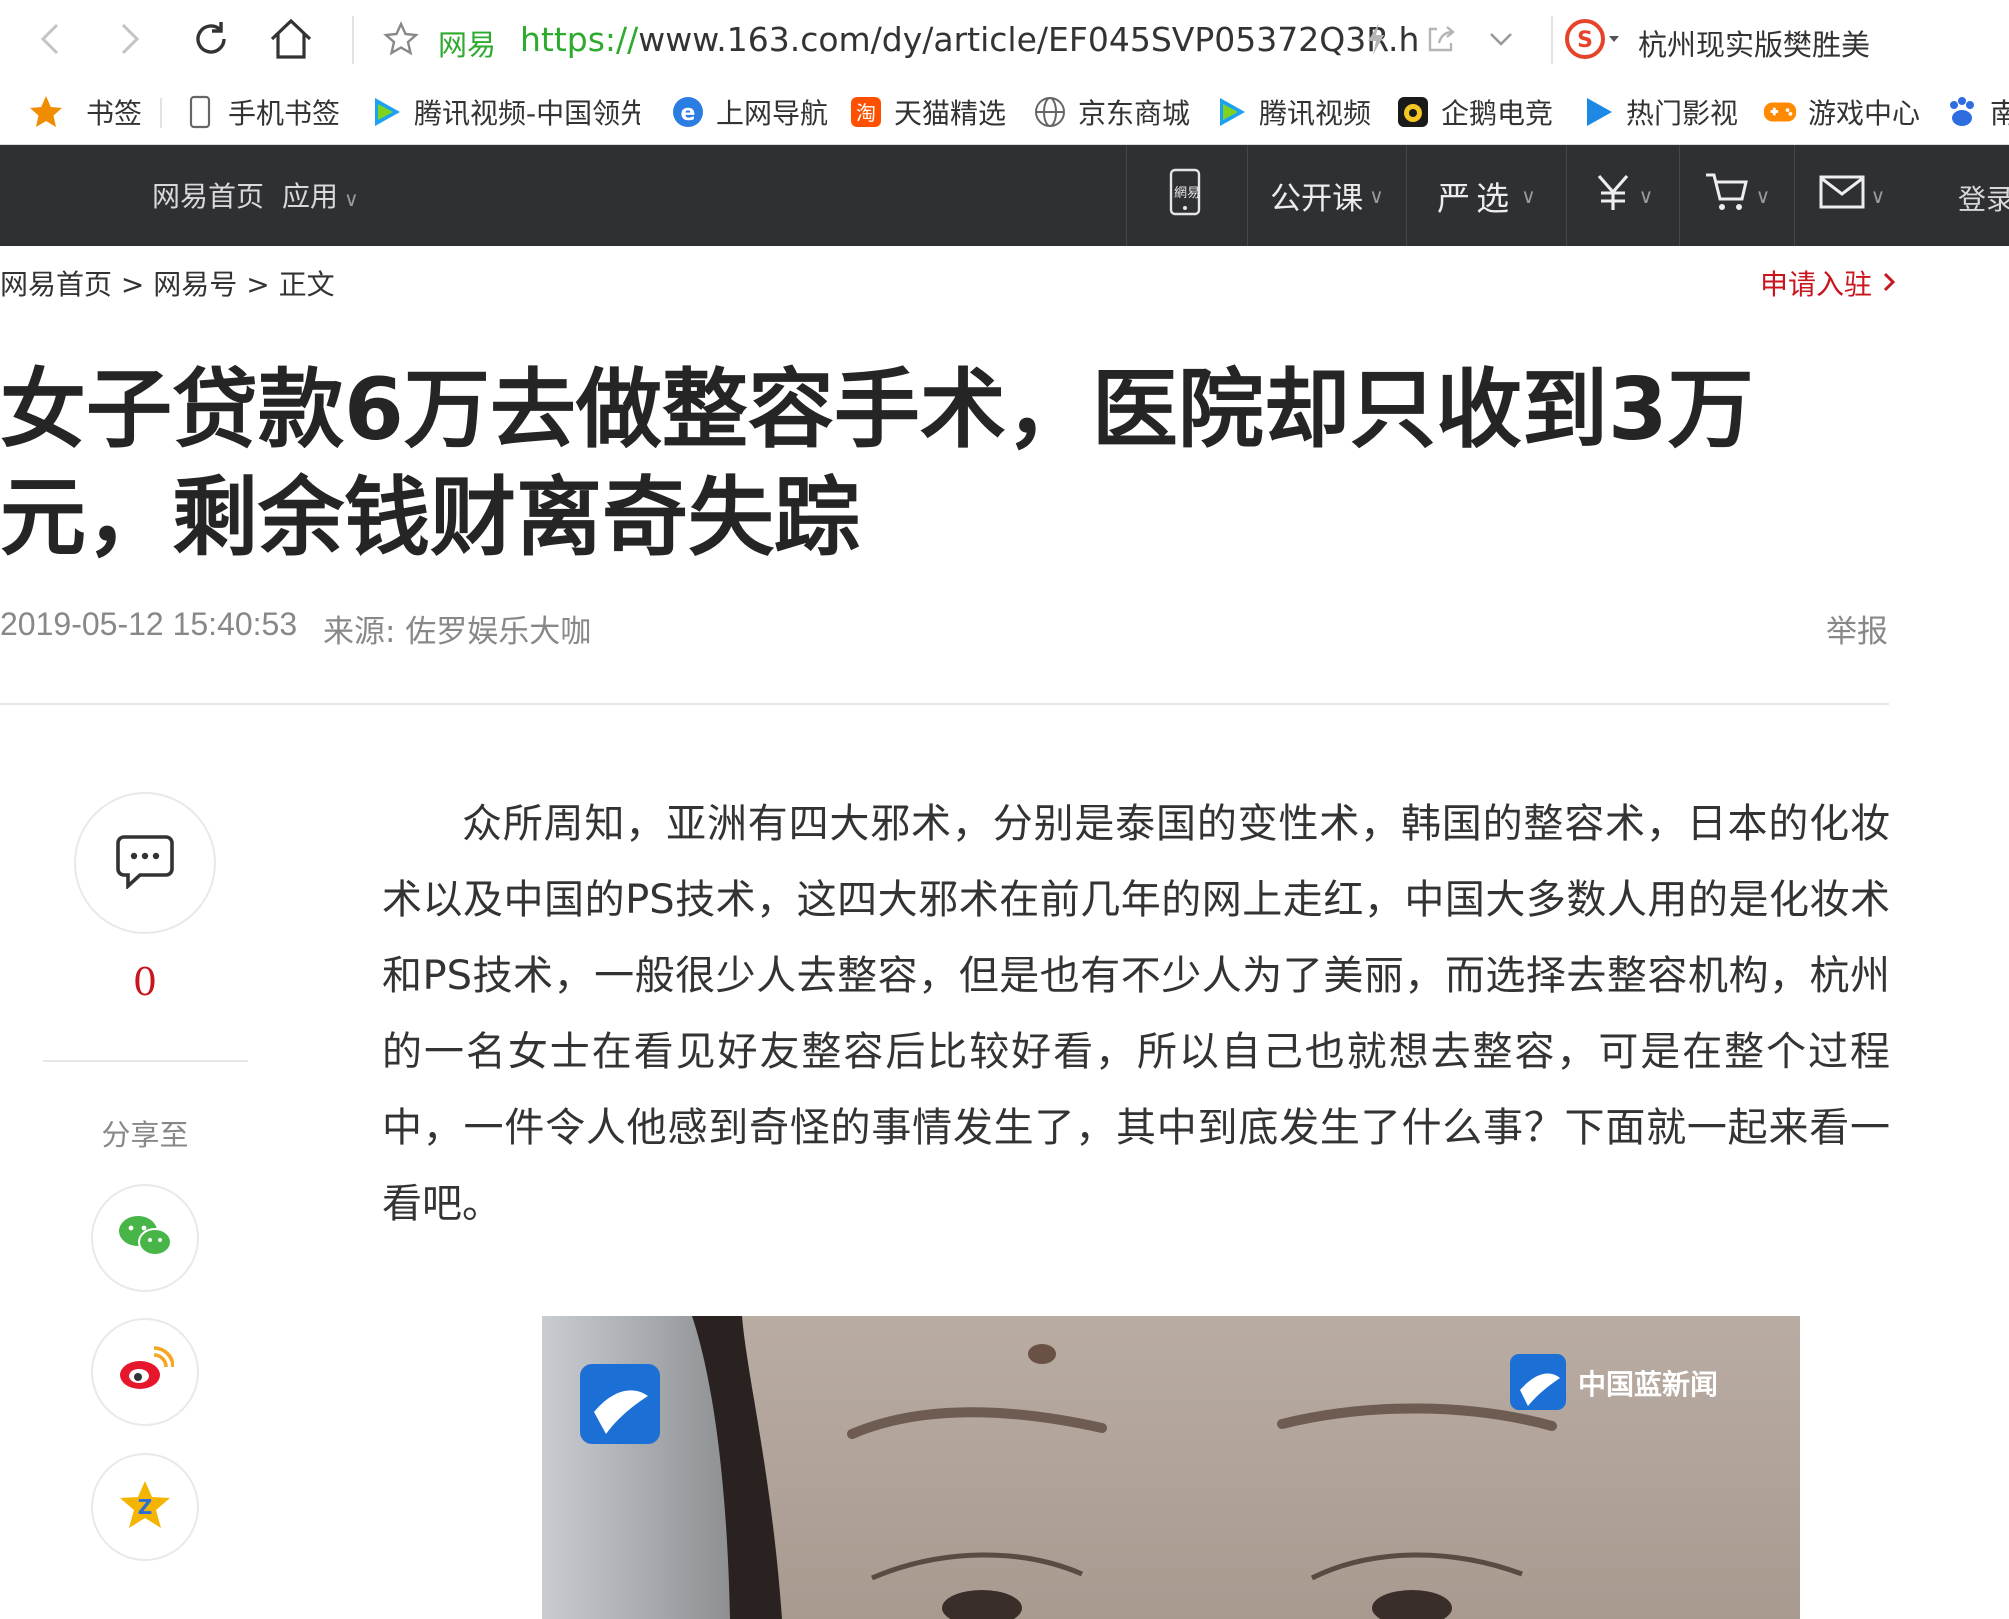 This screenshot has width=2009, height=1619. What do you see at coordinates (50, 39) in the screenshot?
I see `back-button` at bounding box center [50, 39].